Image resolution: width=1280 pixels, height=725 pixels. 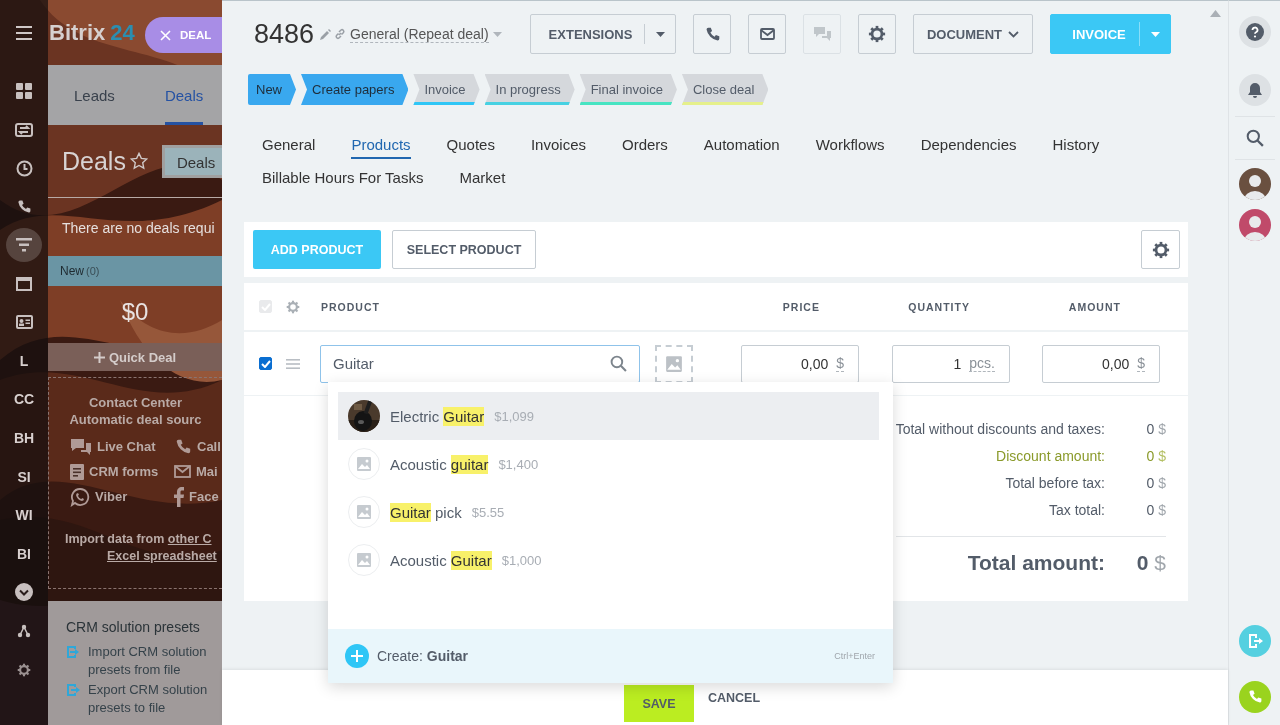 I want to click on stage: New, so click(x=272, y=89).